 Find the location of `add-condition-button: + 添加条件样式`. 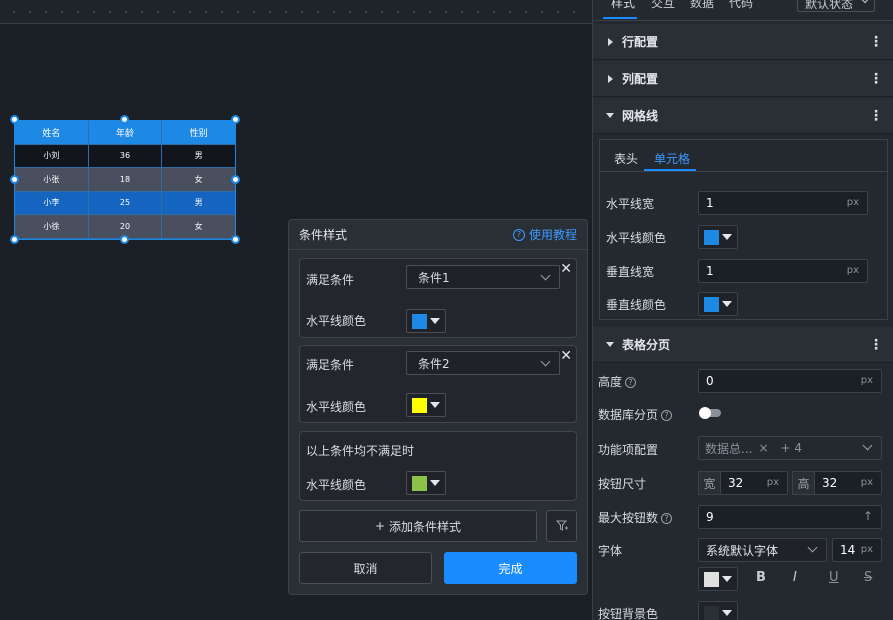

add-condition-button: + 添加条件样式 is located at coordinates (418, 526).